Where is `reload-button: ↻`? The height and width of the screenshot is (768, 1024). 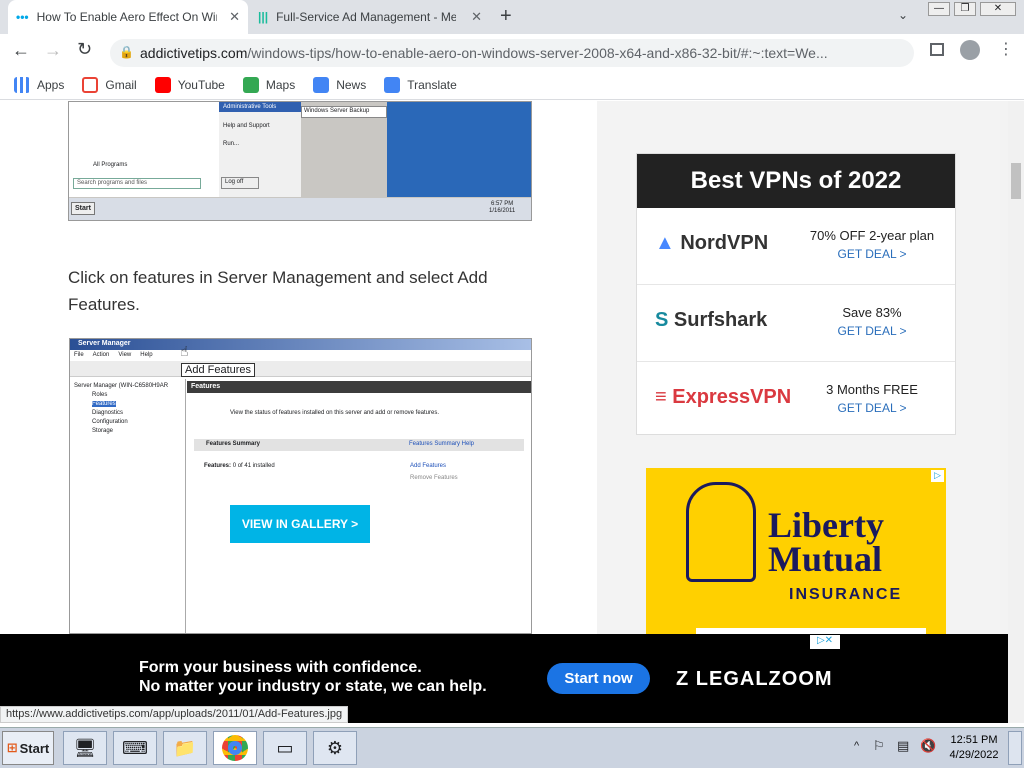 reload-button: ↻ is located at coordinates (84, 49).